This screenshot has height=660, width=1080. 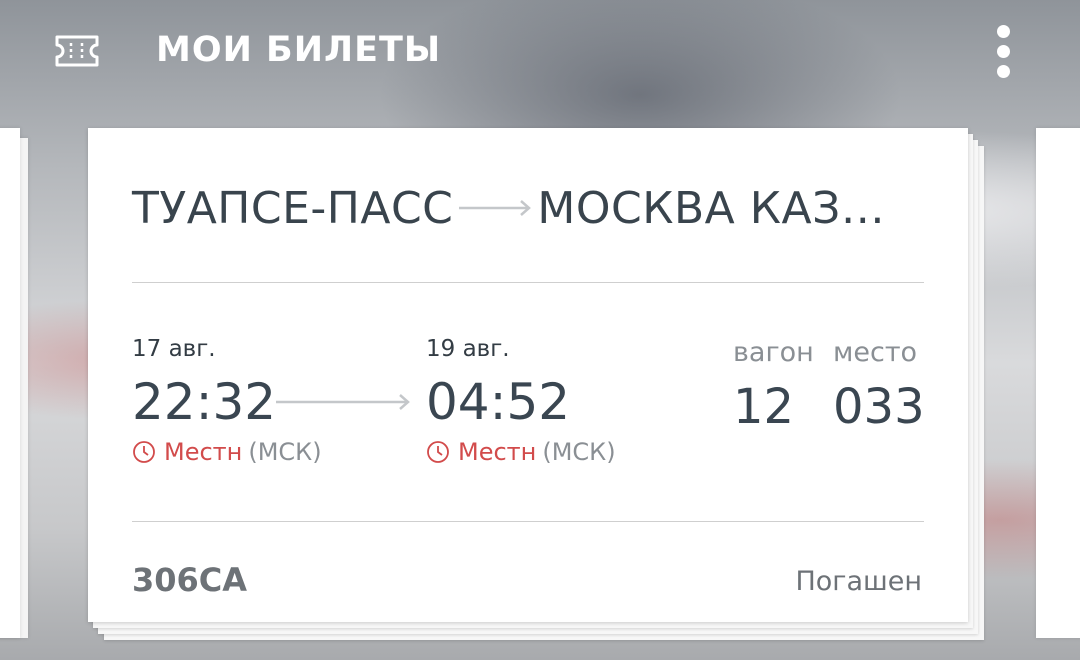 What do you see at coordinates (875, 352) in the screenshot?
I see `seat-label: место` at bounding box center [875, 352].